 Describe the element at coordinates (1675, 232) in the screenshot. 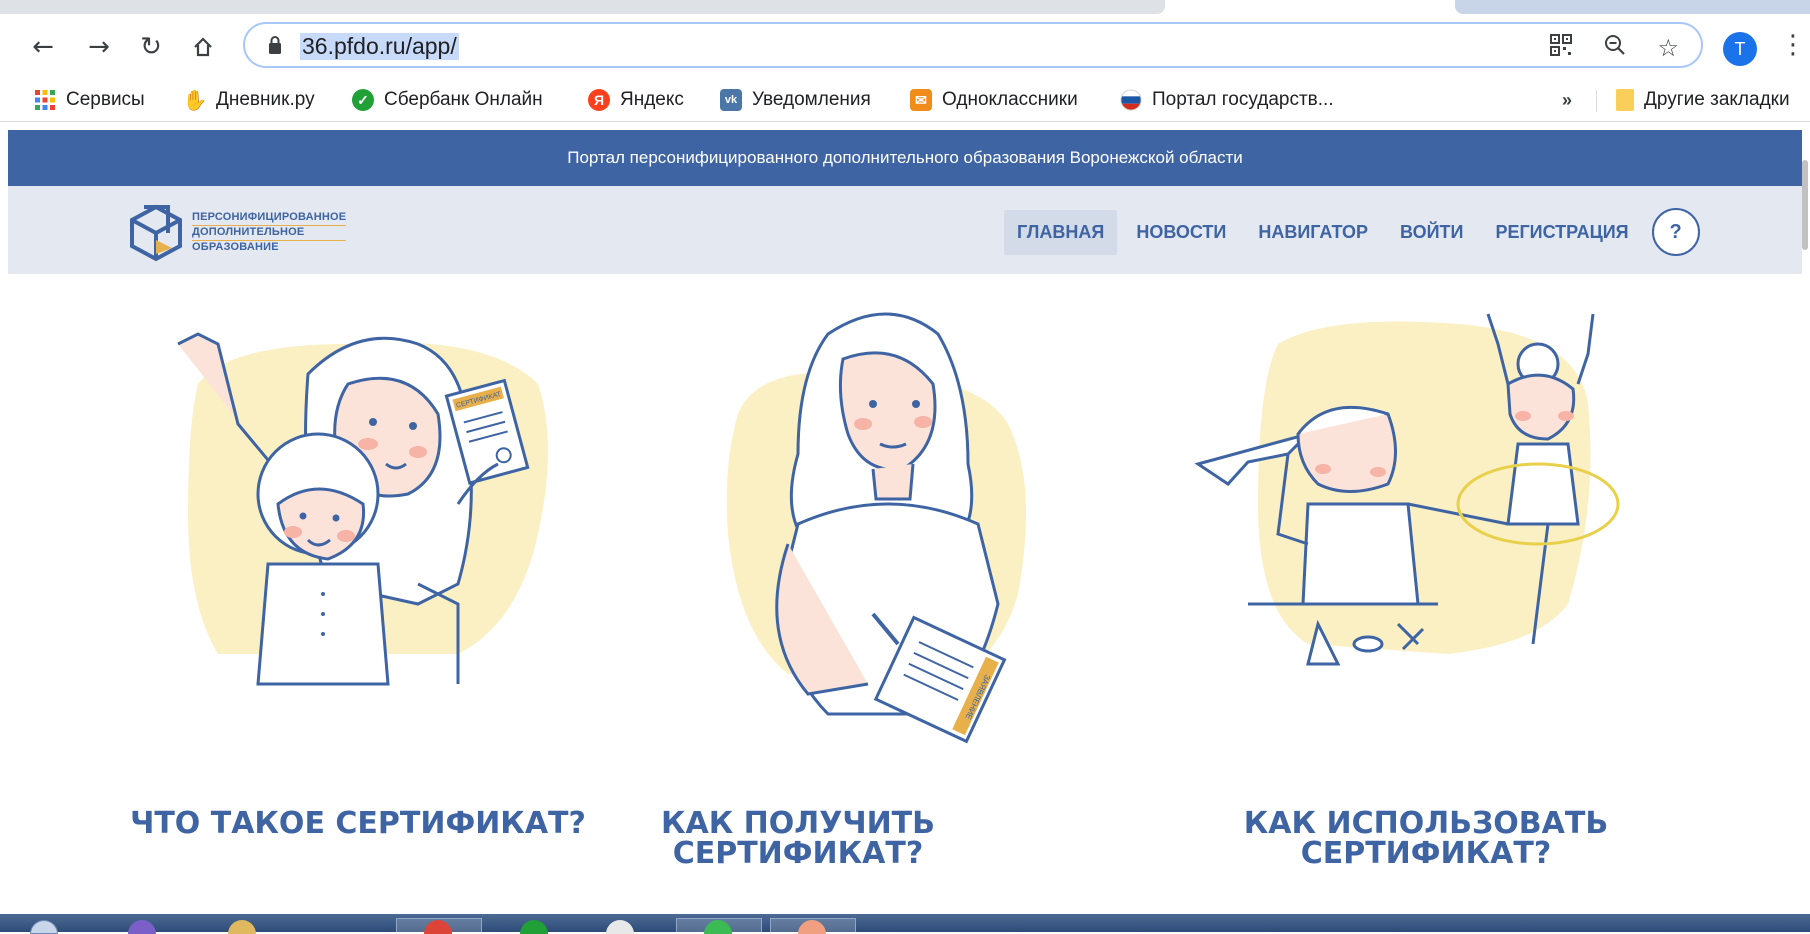

I see `help-button: ?` at that location.